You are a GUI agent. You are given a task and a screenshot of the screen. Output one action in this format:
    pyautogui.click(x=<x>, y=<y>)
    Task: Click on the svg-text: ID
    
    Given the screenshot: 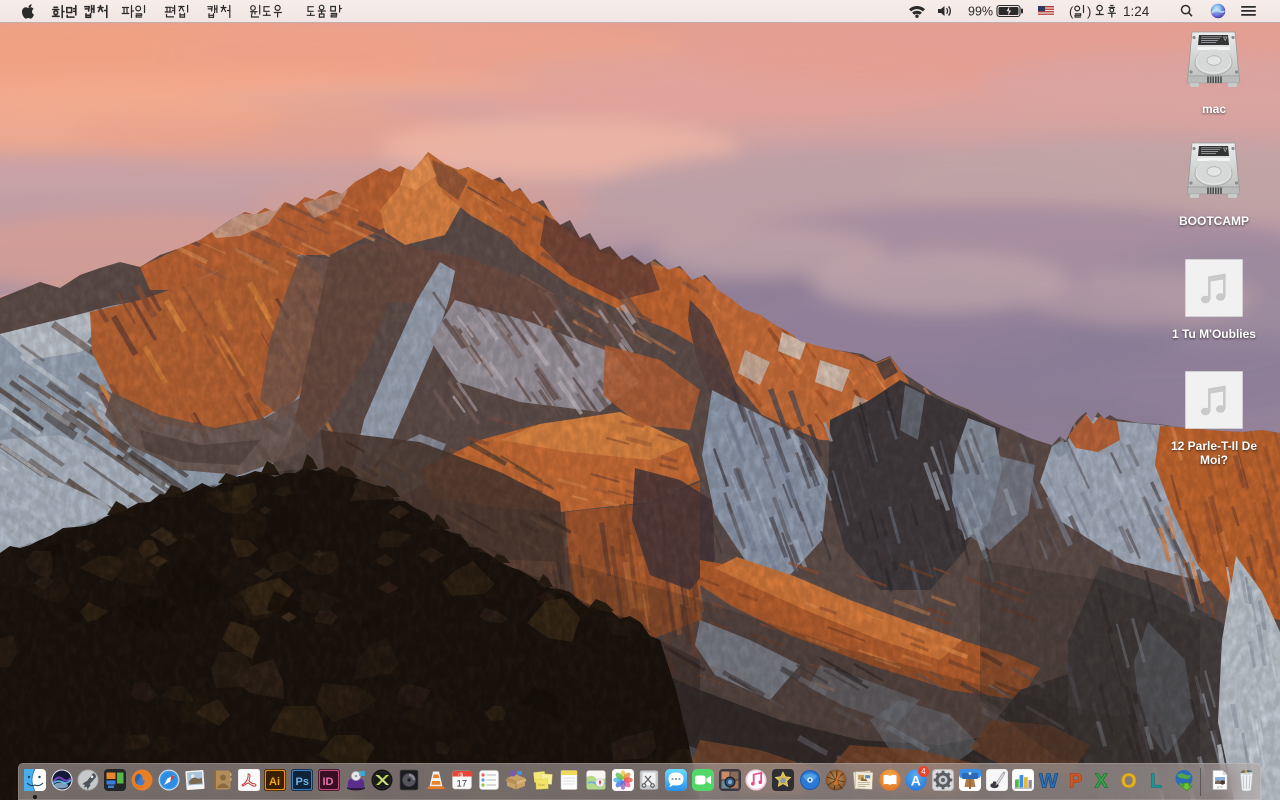 What is the action you would take?
    pyautogui.click(x=327, y=782)
    